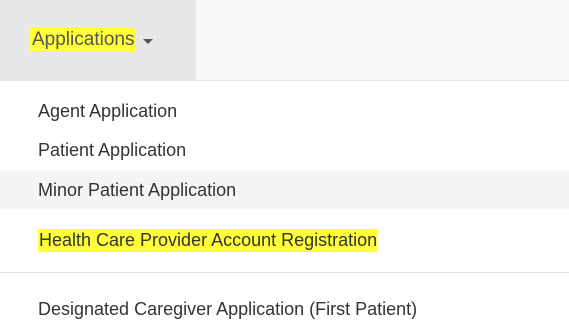 This screenshot has height=328, width=569. I want to click on menu-item-patient-application: Patient Application, so click(284, 150).